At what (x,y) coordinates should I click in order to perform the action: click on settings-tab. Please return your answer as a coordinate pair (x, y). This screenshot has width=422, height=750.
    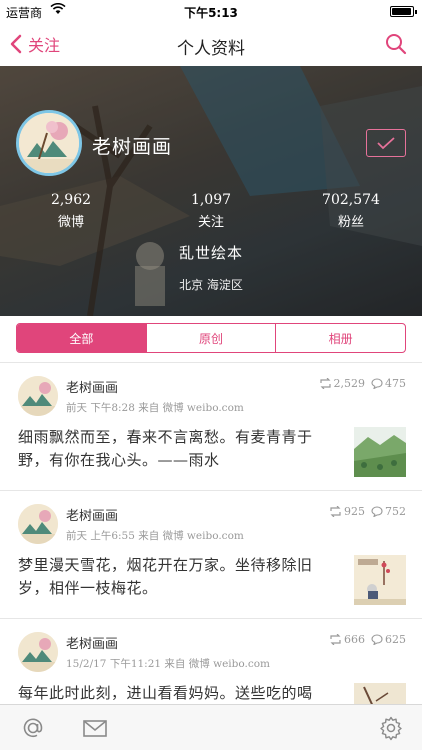
    Looking at the image, I should click on (391, 728).